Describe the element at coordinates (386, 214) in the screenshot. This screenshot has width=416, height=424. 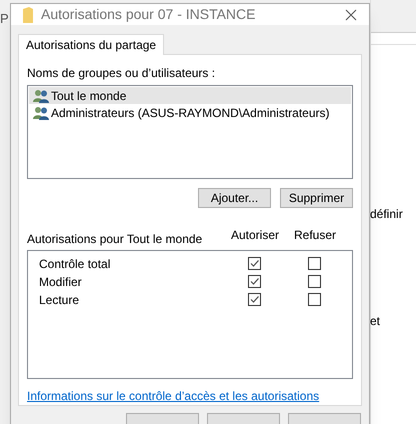
I see `description-text: définir` at that location.